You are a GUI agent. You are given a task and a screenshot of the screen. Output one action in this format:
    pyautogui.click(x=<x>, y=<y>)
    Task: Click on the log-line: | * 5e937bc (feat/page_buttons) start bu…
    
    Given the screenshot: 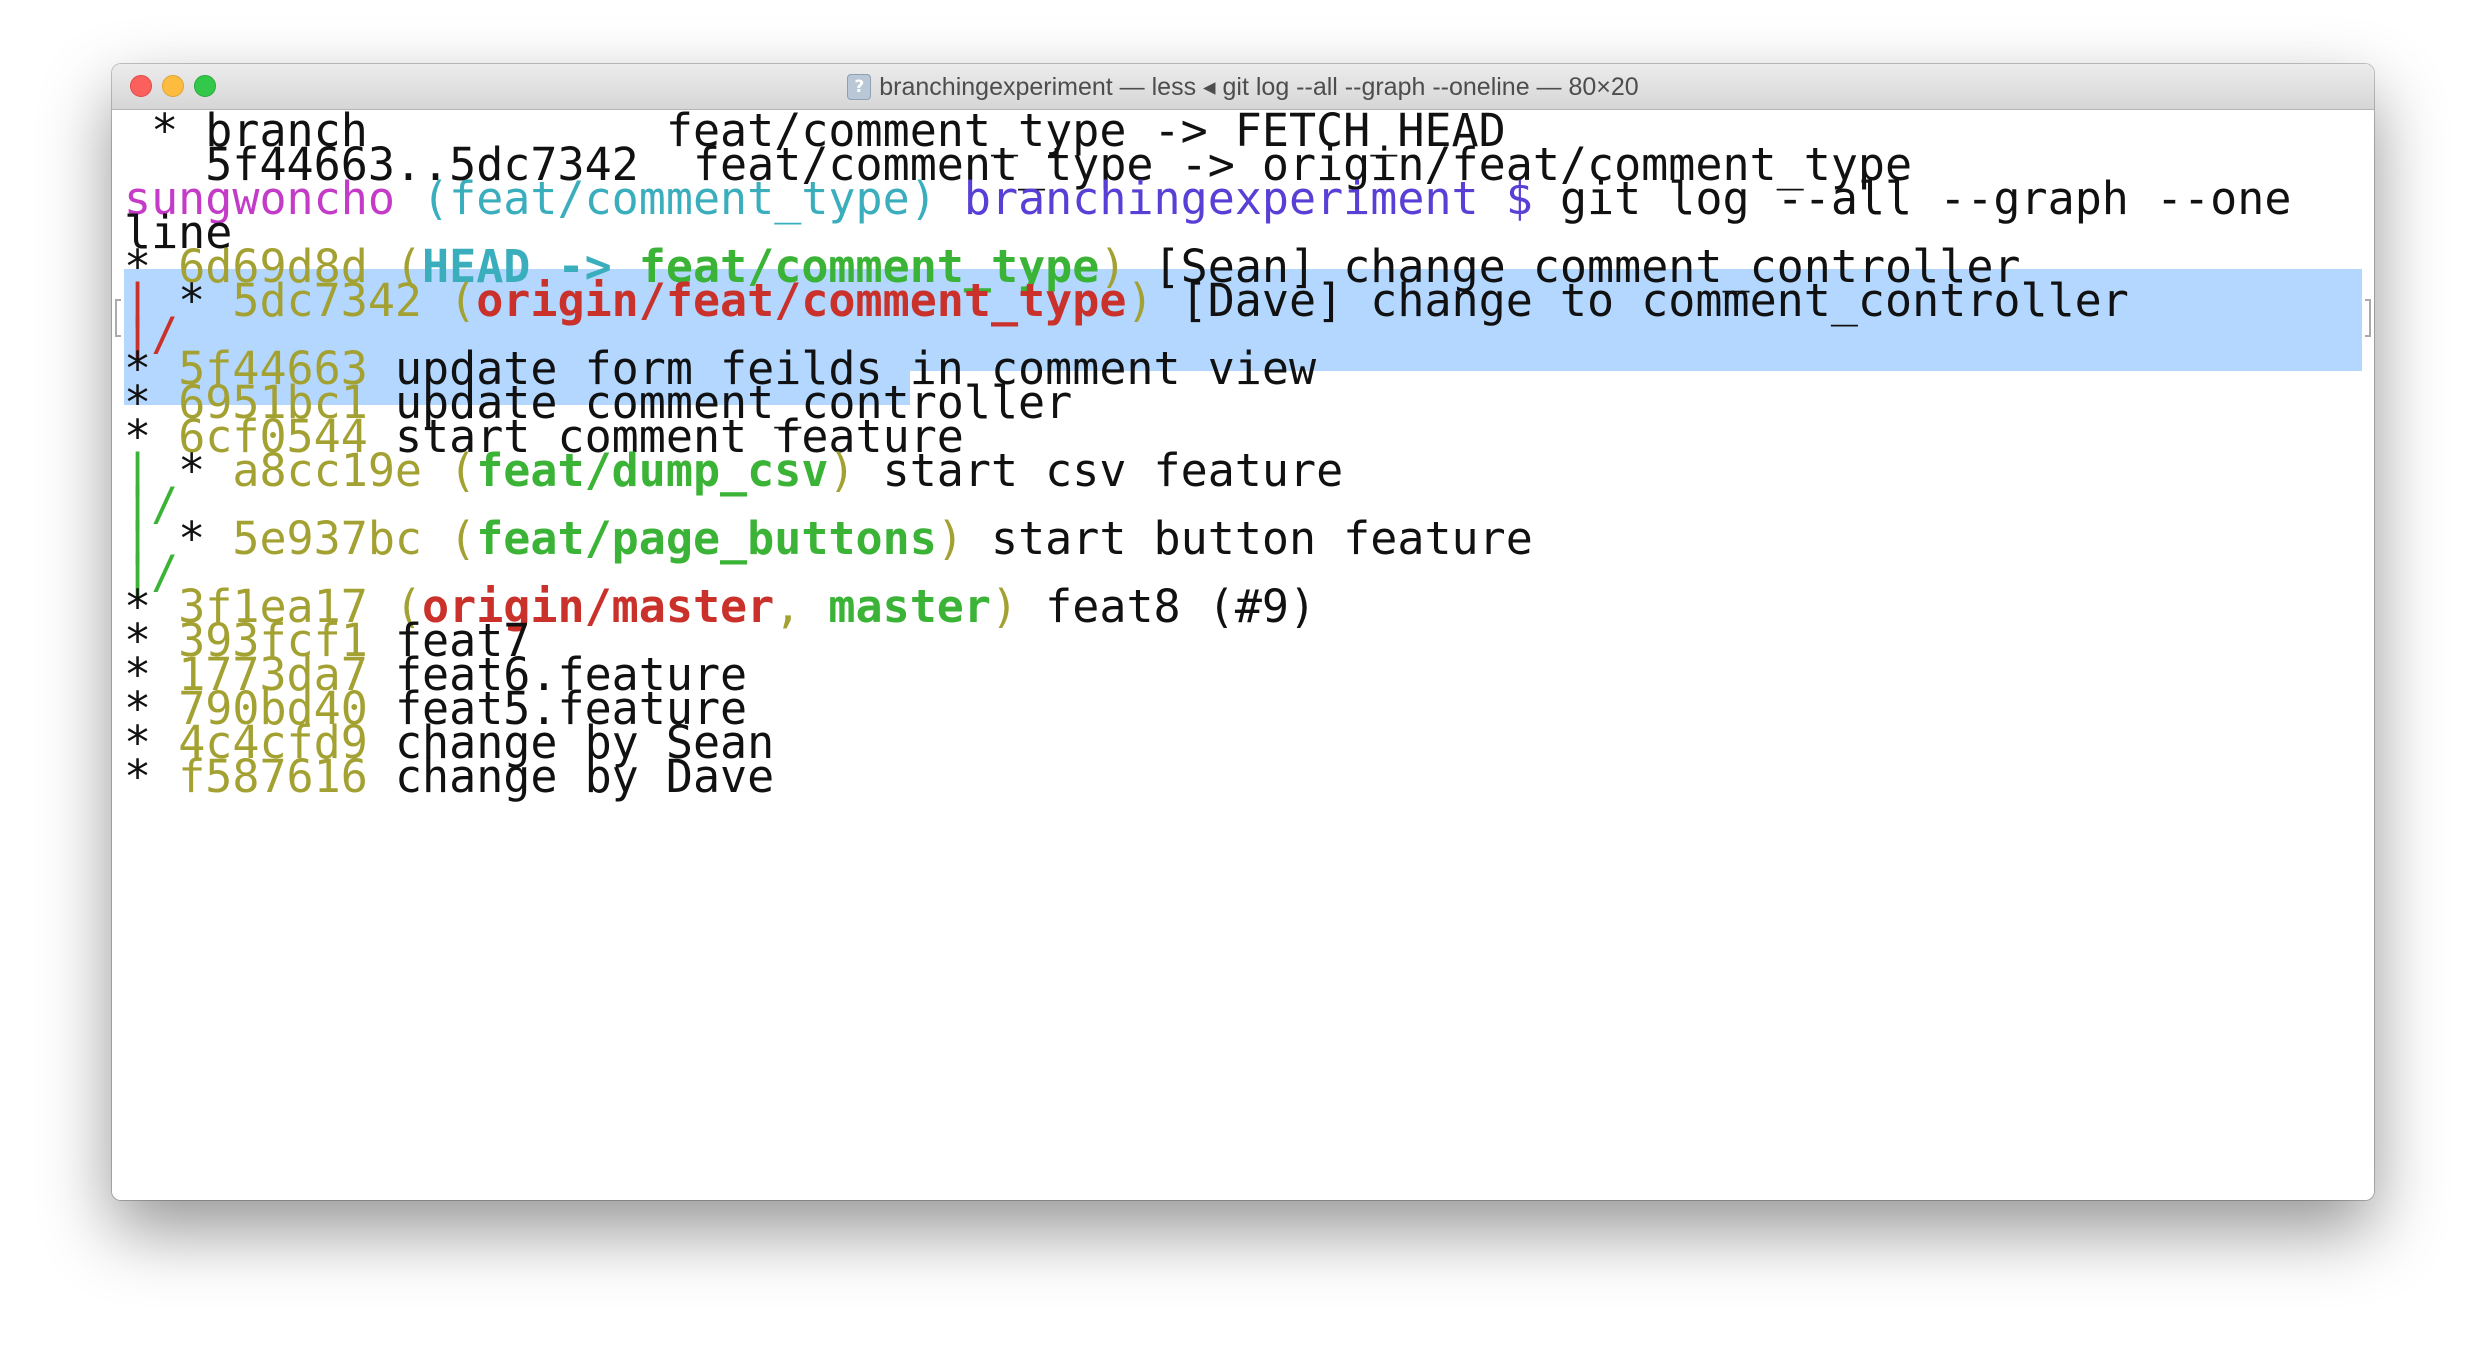 What is the action you would take?
    pyautogui.click(x=828, y=539)
    